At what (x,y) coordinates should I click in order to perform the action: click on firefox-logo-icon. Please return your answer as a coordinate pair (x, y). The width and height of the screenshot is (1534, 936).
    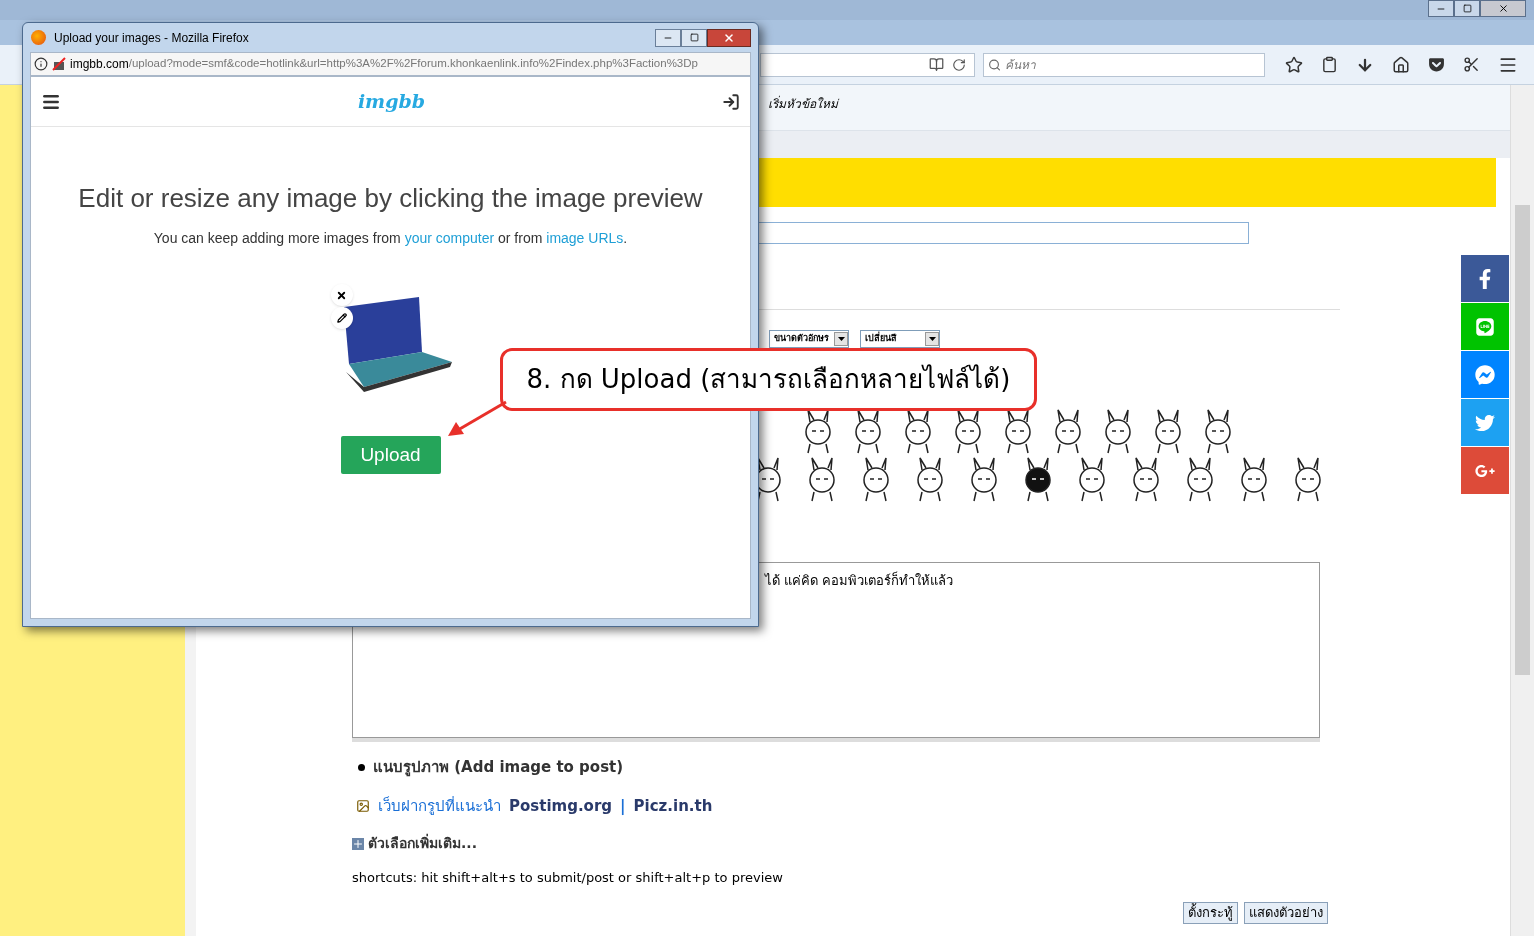
    Looking at the image, I should click on (38, 37).